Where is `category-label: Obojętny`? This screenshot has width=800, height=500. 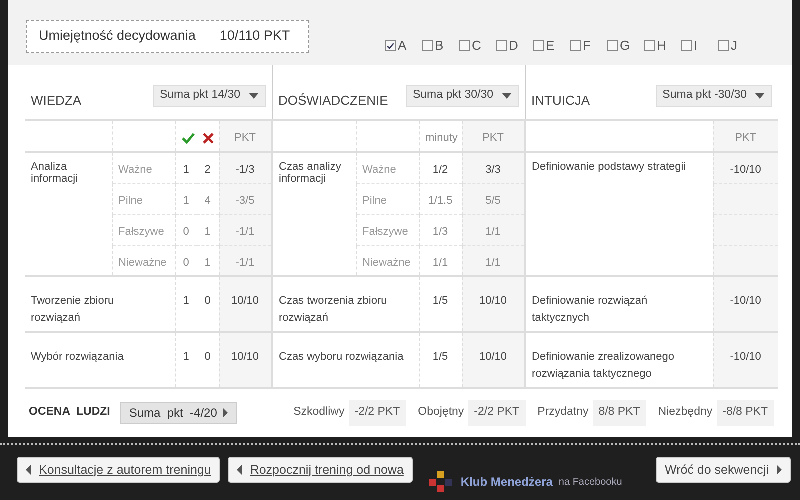
category-label: Obojętny is located at coordinates (441, 412).